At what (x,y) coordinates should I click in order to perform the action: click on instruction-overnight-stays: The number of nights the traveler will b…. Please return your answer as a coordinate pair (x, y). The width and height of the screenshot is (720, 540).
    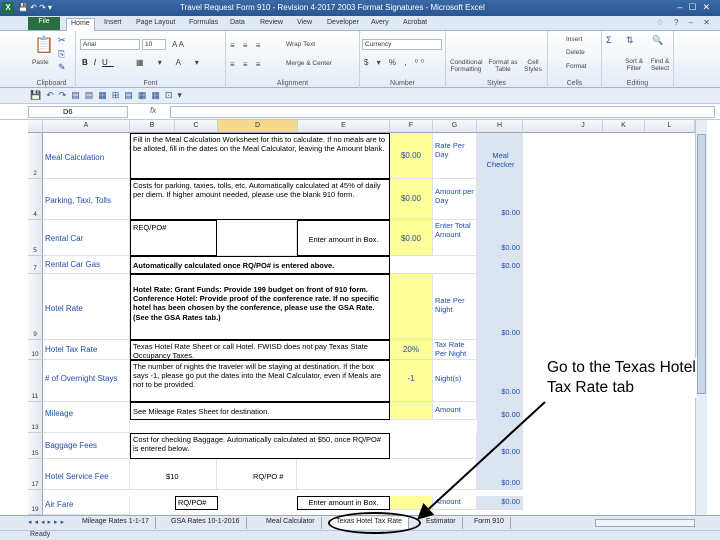
    Looking at the image, I should click on (260, 381).